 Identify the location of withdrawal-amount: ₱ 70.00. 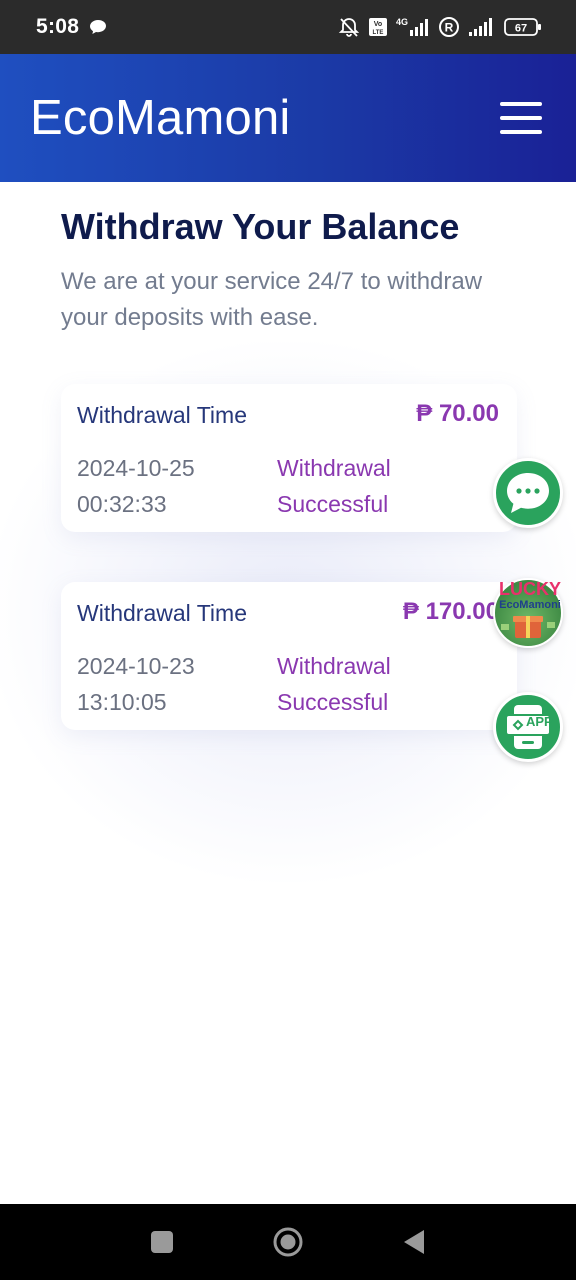
(457, 413).